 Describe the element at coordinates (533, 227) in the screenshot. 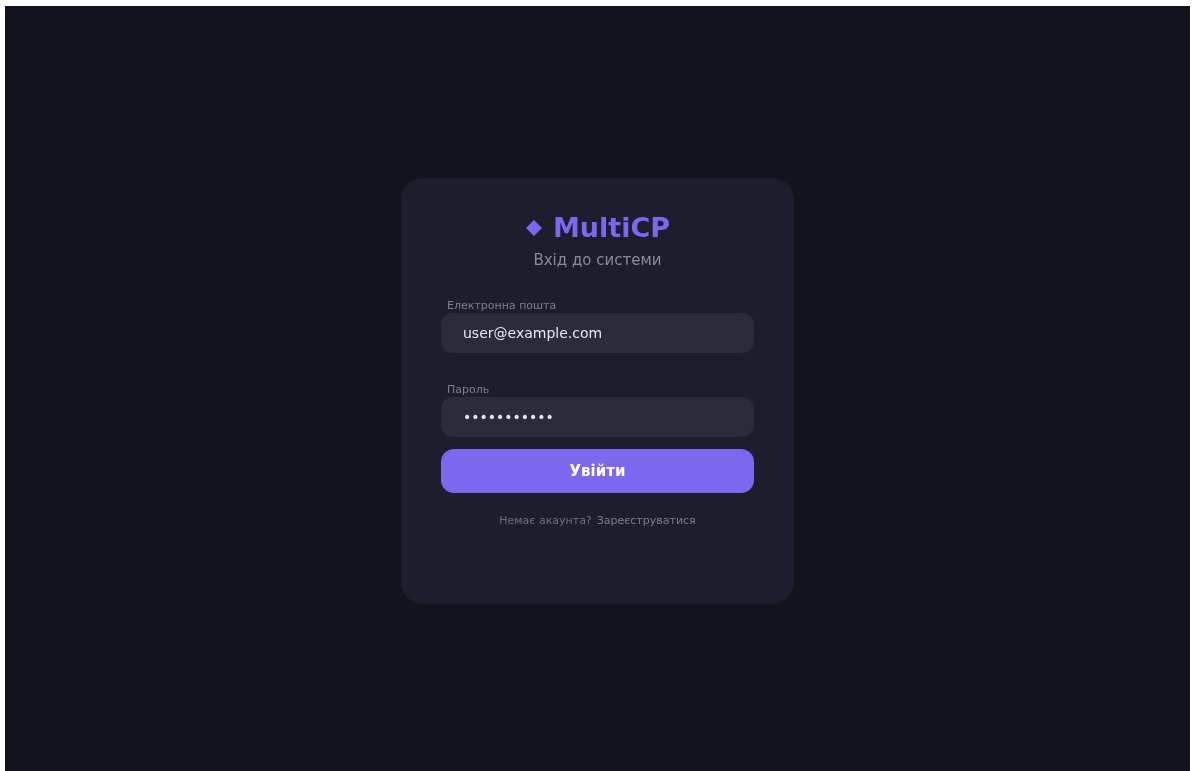

I see `diamond-icon` at that location.